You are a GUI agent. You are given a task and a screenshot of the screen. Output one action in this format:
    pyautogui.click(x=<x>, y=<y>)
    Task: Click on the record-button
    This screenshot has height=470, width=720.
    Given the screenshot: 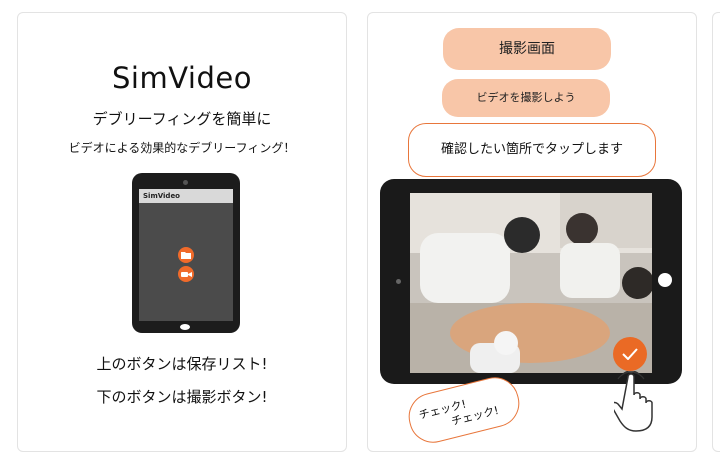 What is the action you would take?
    pyautogui.click(x=186, y=274)
    